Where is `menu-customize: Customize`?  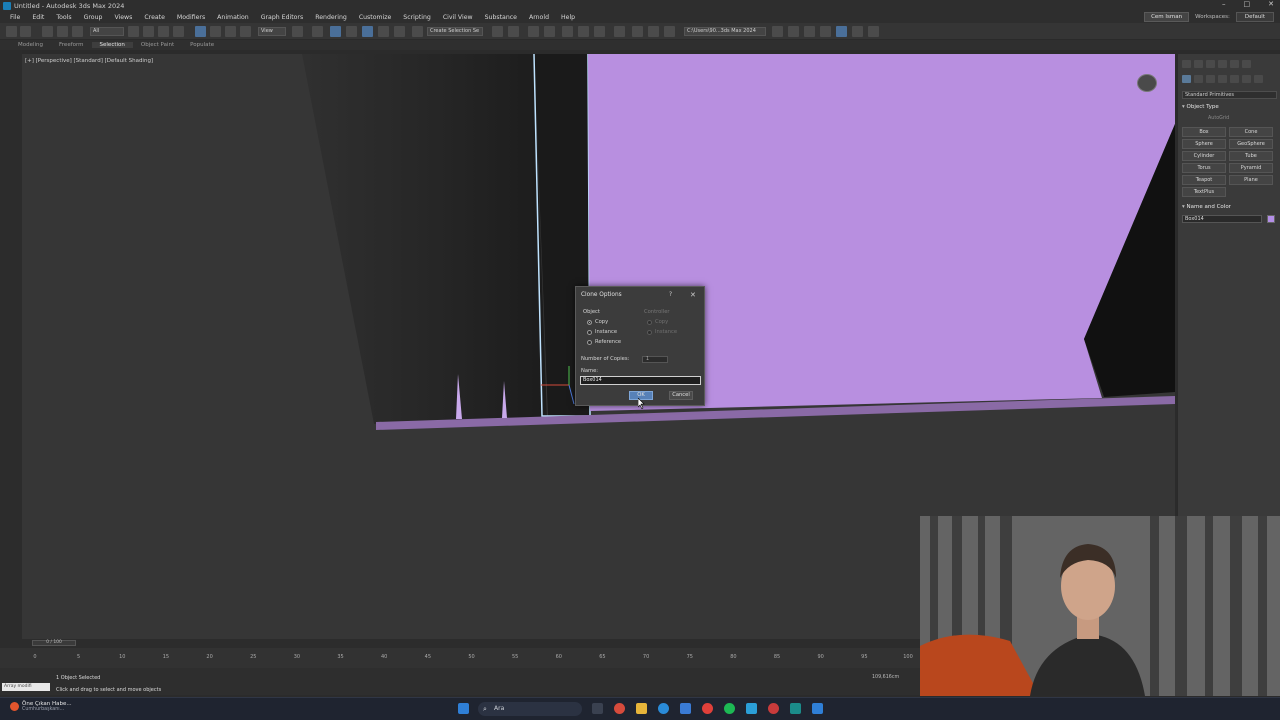 menu-customize: Customize is located at coordinates (375, 17).